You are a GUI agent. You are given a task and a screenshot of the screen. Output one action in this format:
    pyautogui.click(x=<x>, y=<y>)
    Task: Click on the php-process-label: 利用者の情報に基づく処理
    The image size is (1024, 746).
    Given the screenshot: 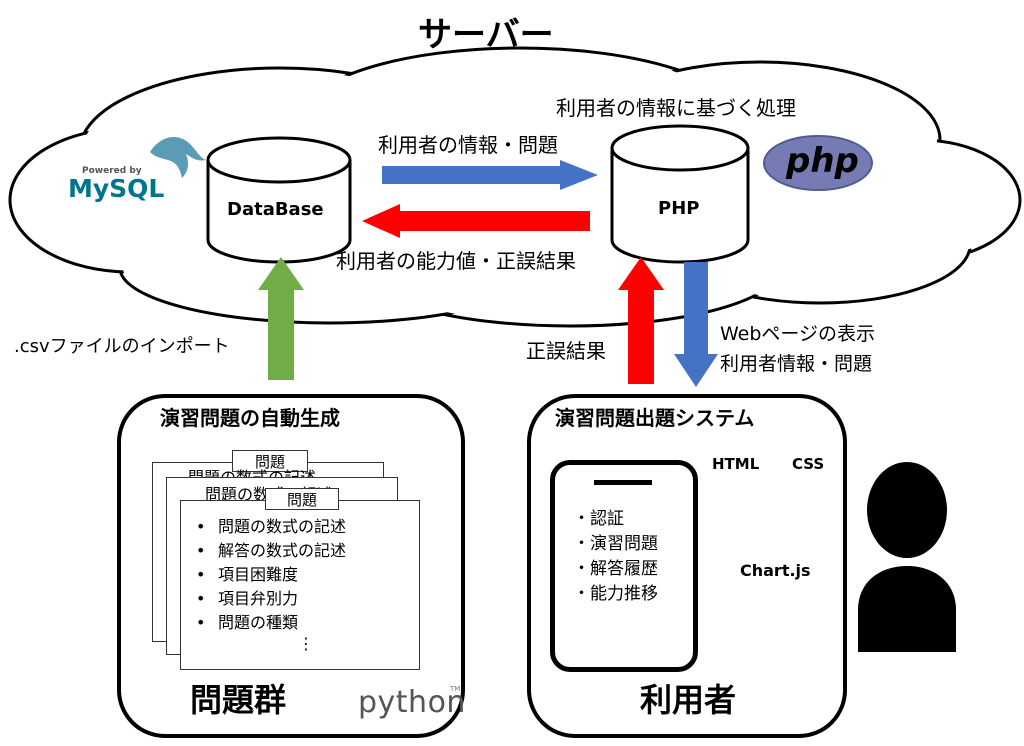 What is the action you would take?
    pyautogui.click(x=676, y=108)
    